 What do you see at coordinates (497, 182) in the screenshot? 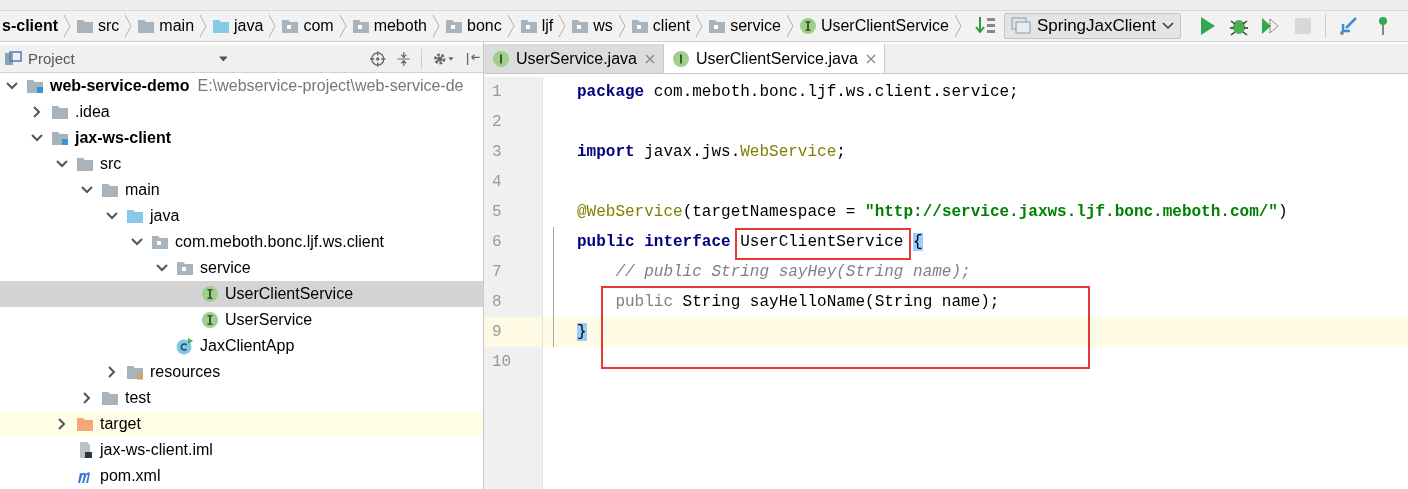
I see `line-number: 4` at bounding box center [497, 182].